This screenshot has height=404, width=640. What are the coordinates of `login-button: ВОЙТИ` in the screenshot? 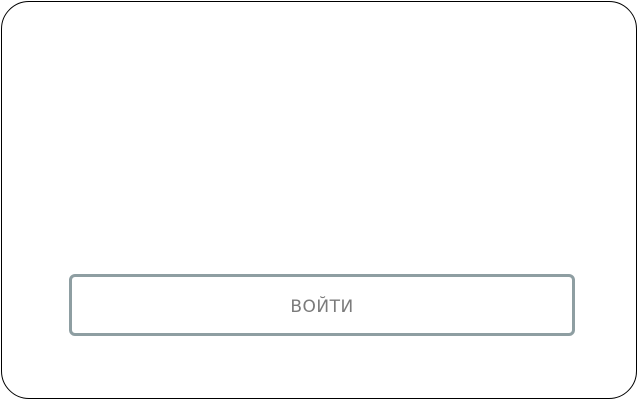 It's located at (322, 305).